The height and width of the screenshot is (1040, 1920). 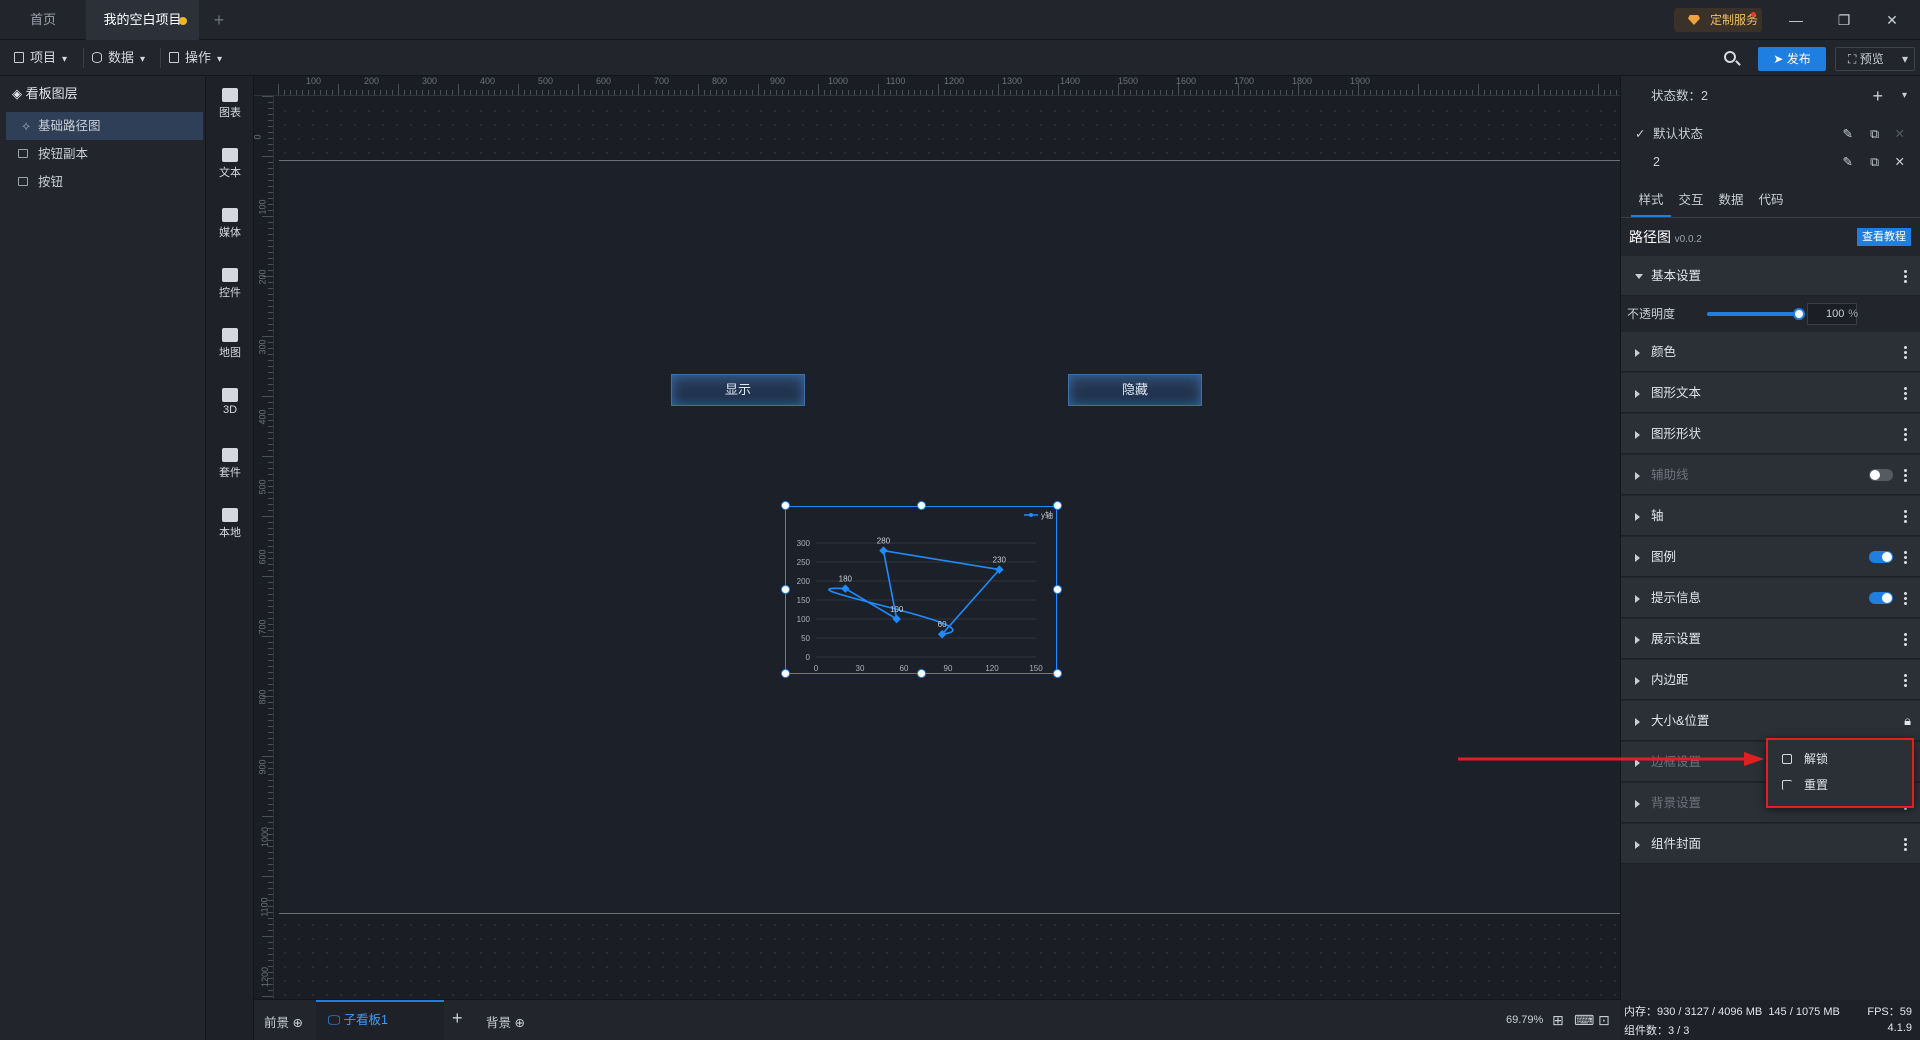 What do you see at coordinates (808, 657) in the screenshot?
I see `y-tick-label: 0` at bounding box center [808, 657].